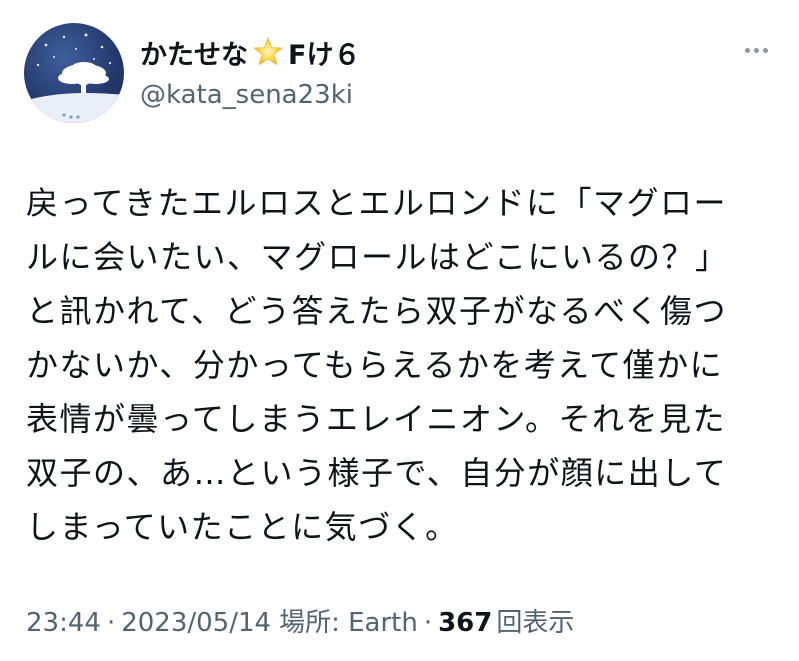 The height and width of the screenshot is (661, 799). Describe the element at coordinates (377, 257) in the screenshot. I see `tweet-text-line: ルに会いたい、マグロールはどこにいるの？」` at that location.